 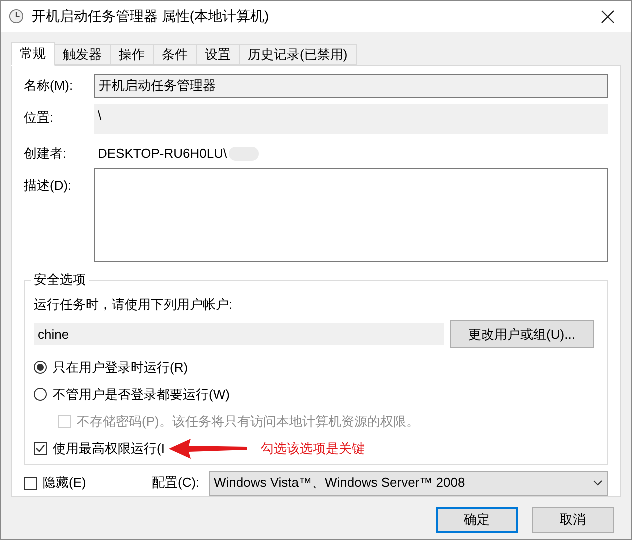 I want to click on option-label: 不管用户是否登录都要运行(W), so click(x=141, y=395).